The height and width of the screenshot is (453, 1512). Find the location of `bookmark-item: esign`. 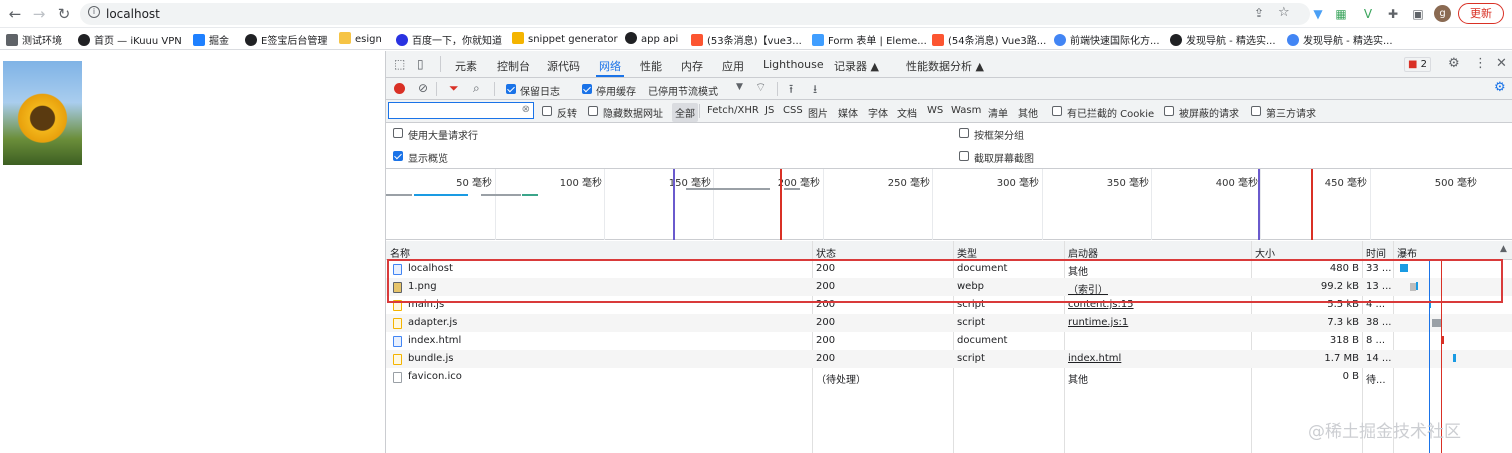

bookmark-item: esign is located at coordinates (360, 38).